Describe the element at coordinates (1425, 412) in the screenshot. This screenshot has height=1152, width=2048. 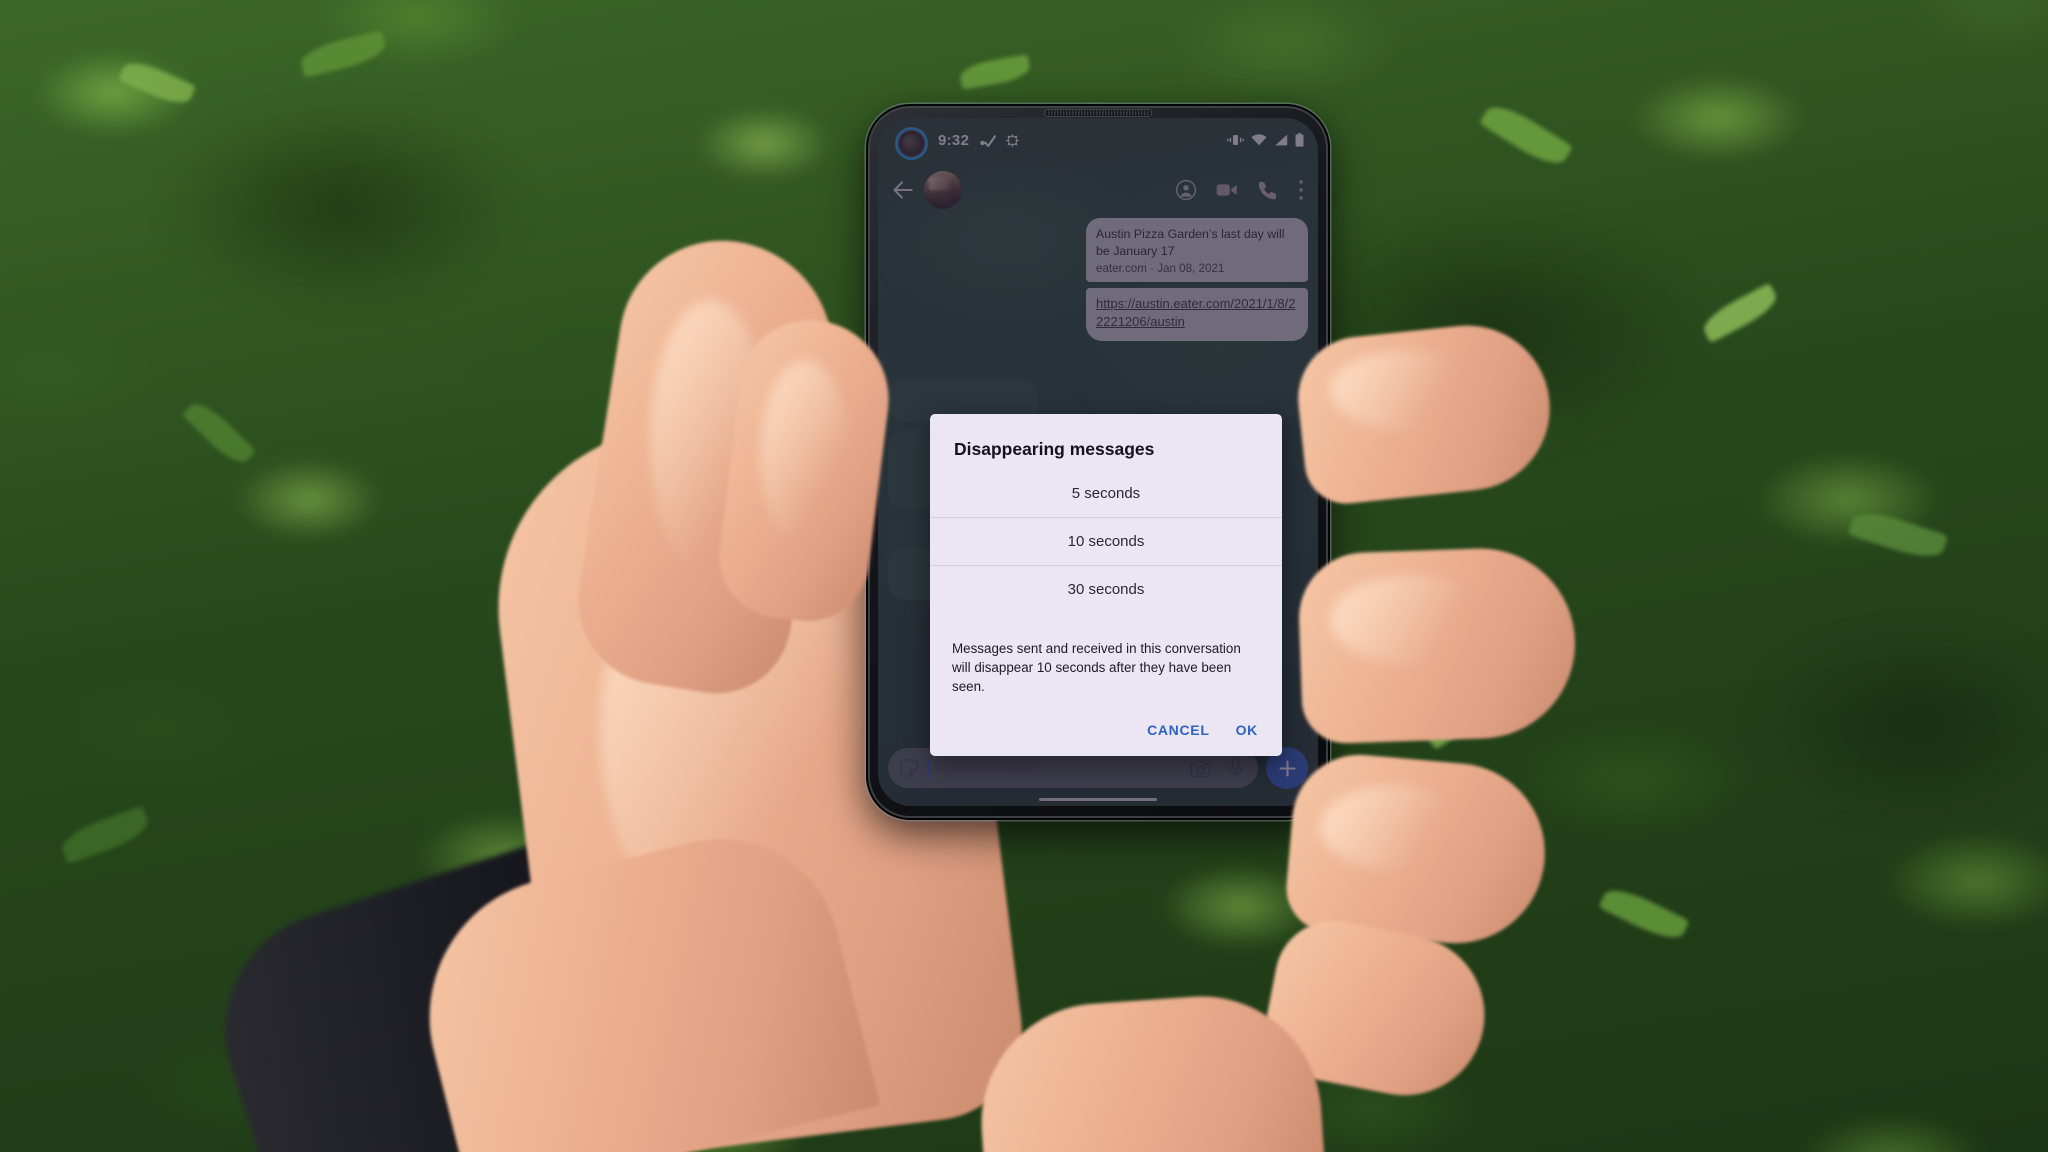
I see `index-finger` at that location.